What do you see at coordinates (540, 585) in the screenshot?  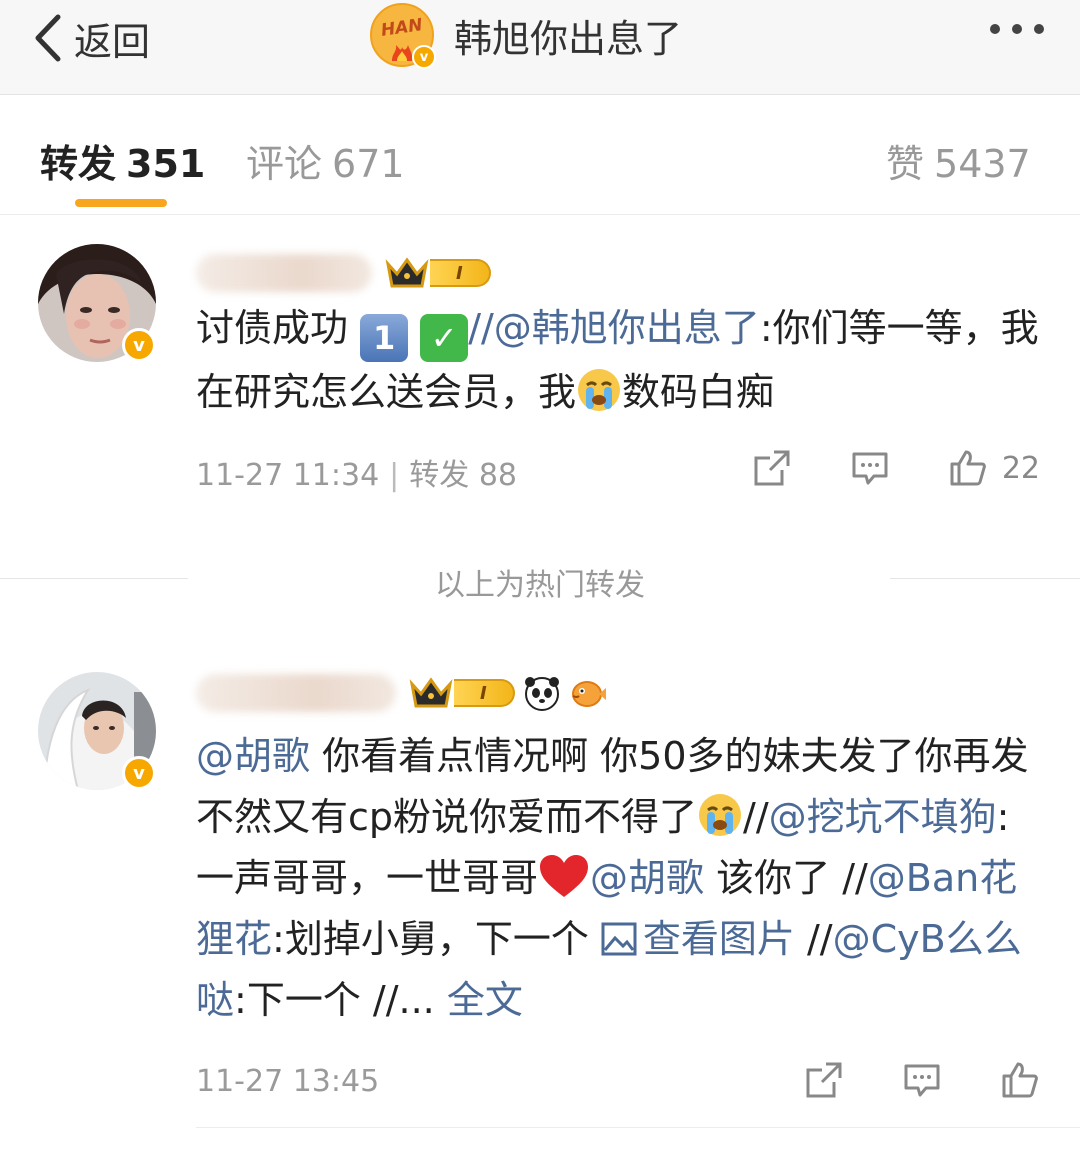 I see `hot-reposts-divider: 以上为热门转发` at bounding box center [540, 585].